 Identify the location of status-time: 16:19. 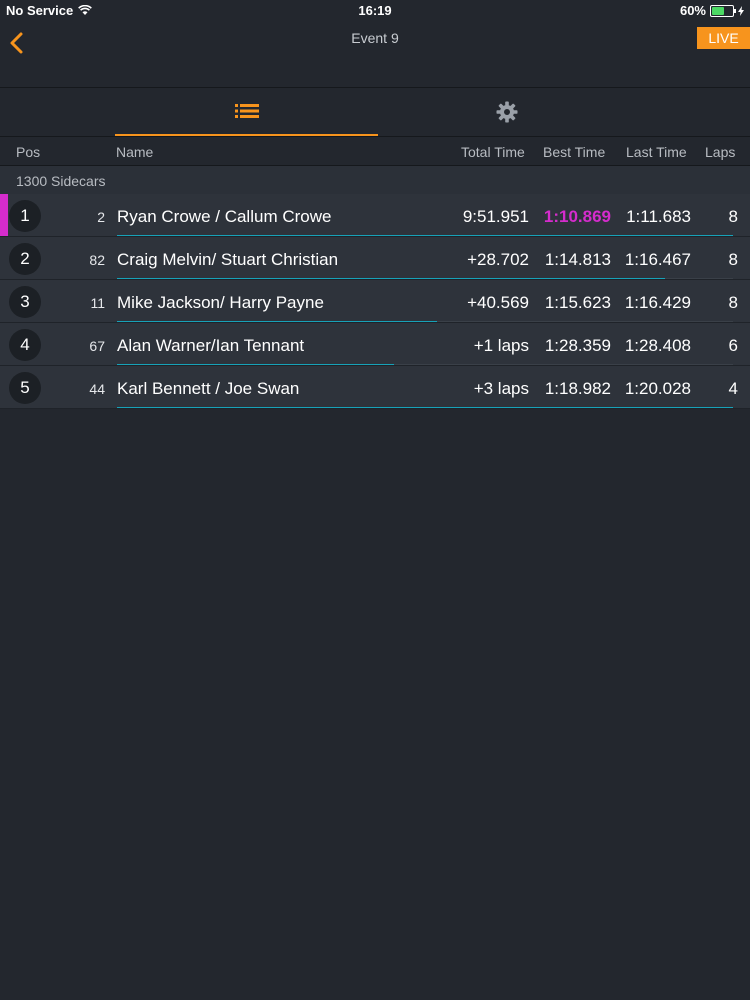
(375, 10).